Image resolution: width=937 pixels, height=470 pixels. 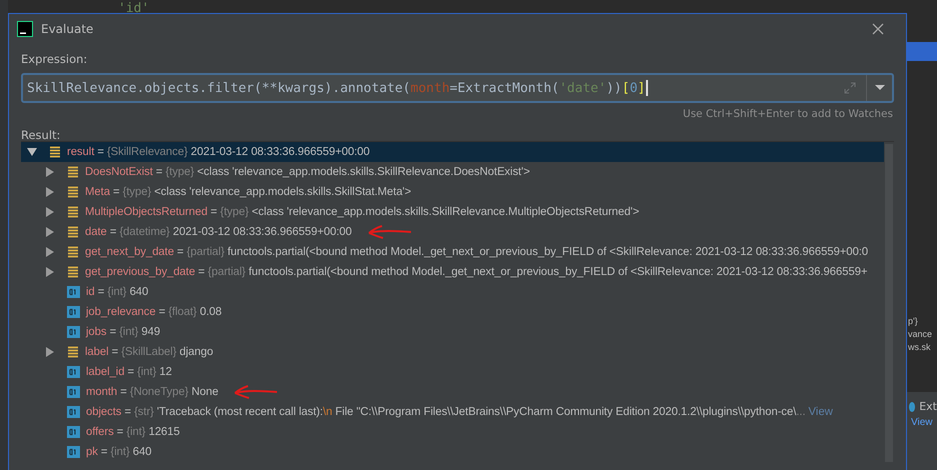 I want to click on tree-row: label_id = {int} 12, so click(x=452, y=372).